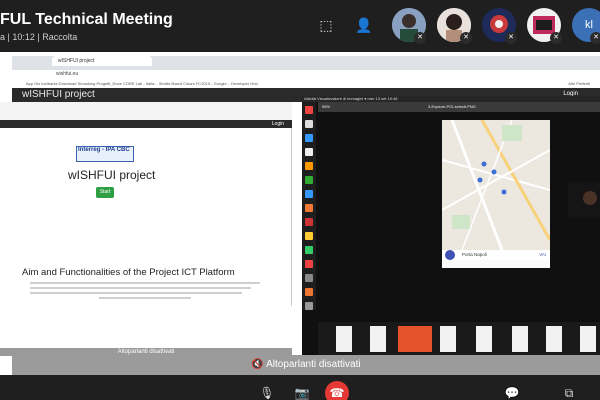  What do you see at coordinates (579, 83) in the screenshot?
I see `bookmarks-more: Altri Preferiti` at bounding box center [579, 83].